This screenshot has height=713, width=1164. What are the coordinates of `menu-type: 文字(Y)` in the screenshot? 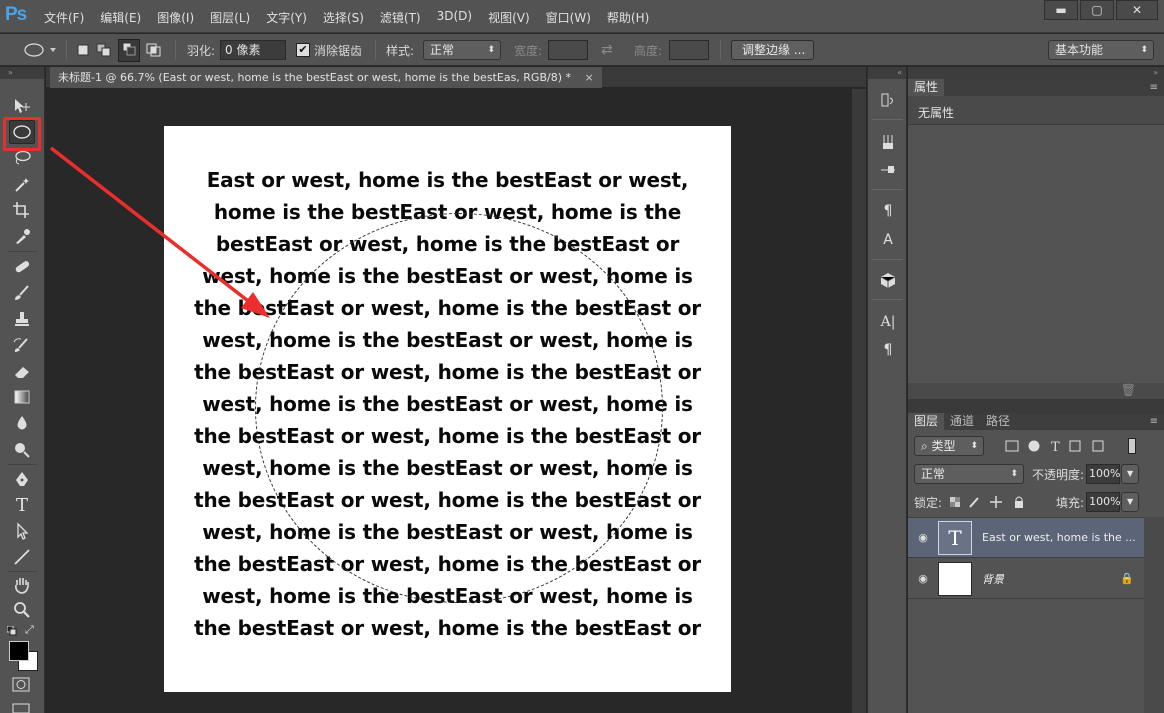 It's located at (286, 17).